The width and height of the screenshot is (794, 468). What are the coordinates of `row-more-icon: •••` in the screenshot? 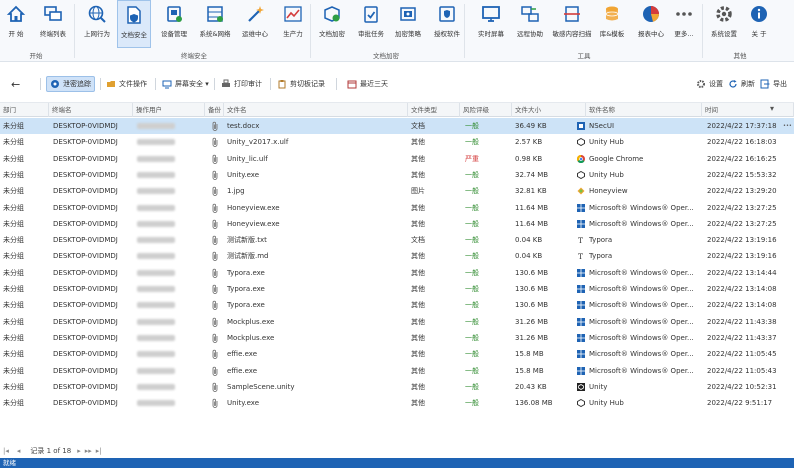 It's located at (787, 126).